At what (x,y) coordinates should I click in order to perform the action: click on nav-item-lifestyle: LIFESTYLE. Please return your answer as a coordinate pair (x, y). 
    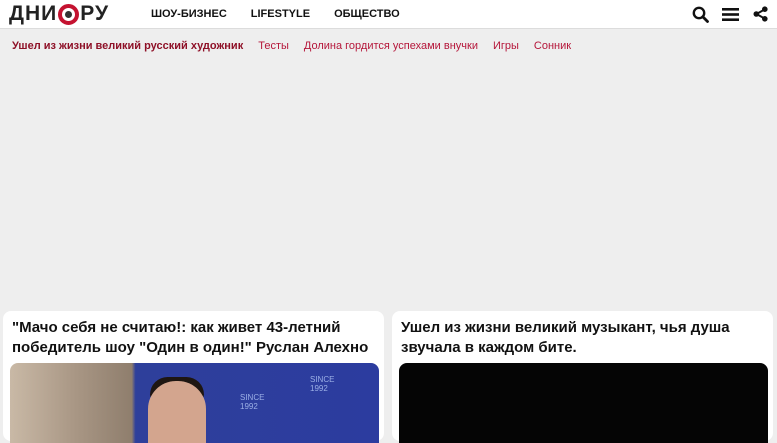
    Looking at the image, I should click on (280, 14).